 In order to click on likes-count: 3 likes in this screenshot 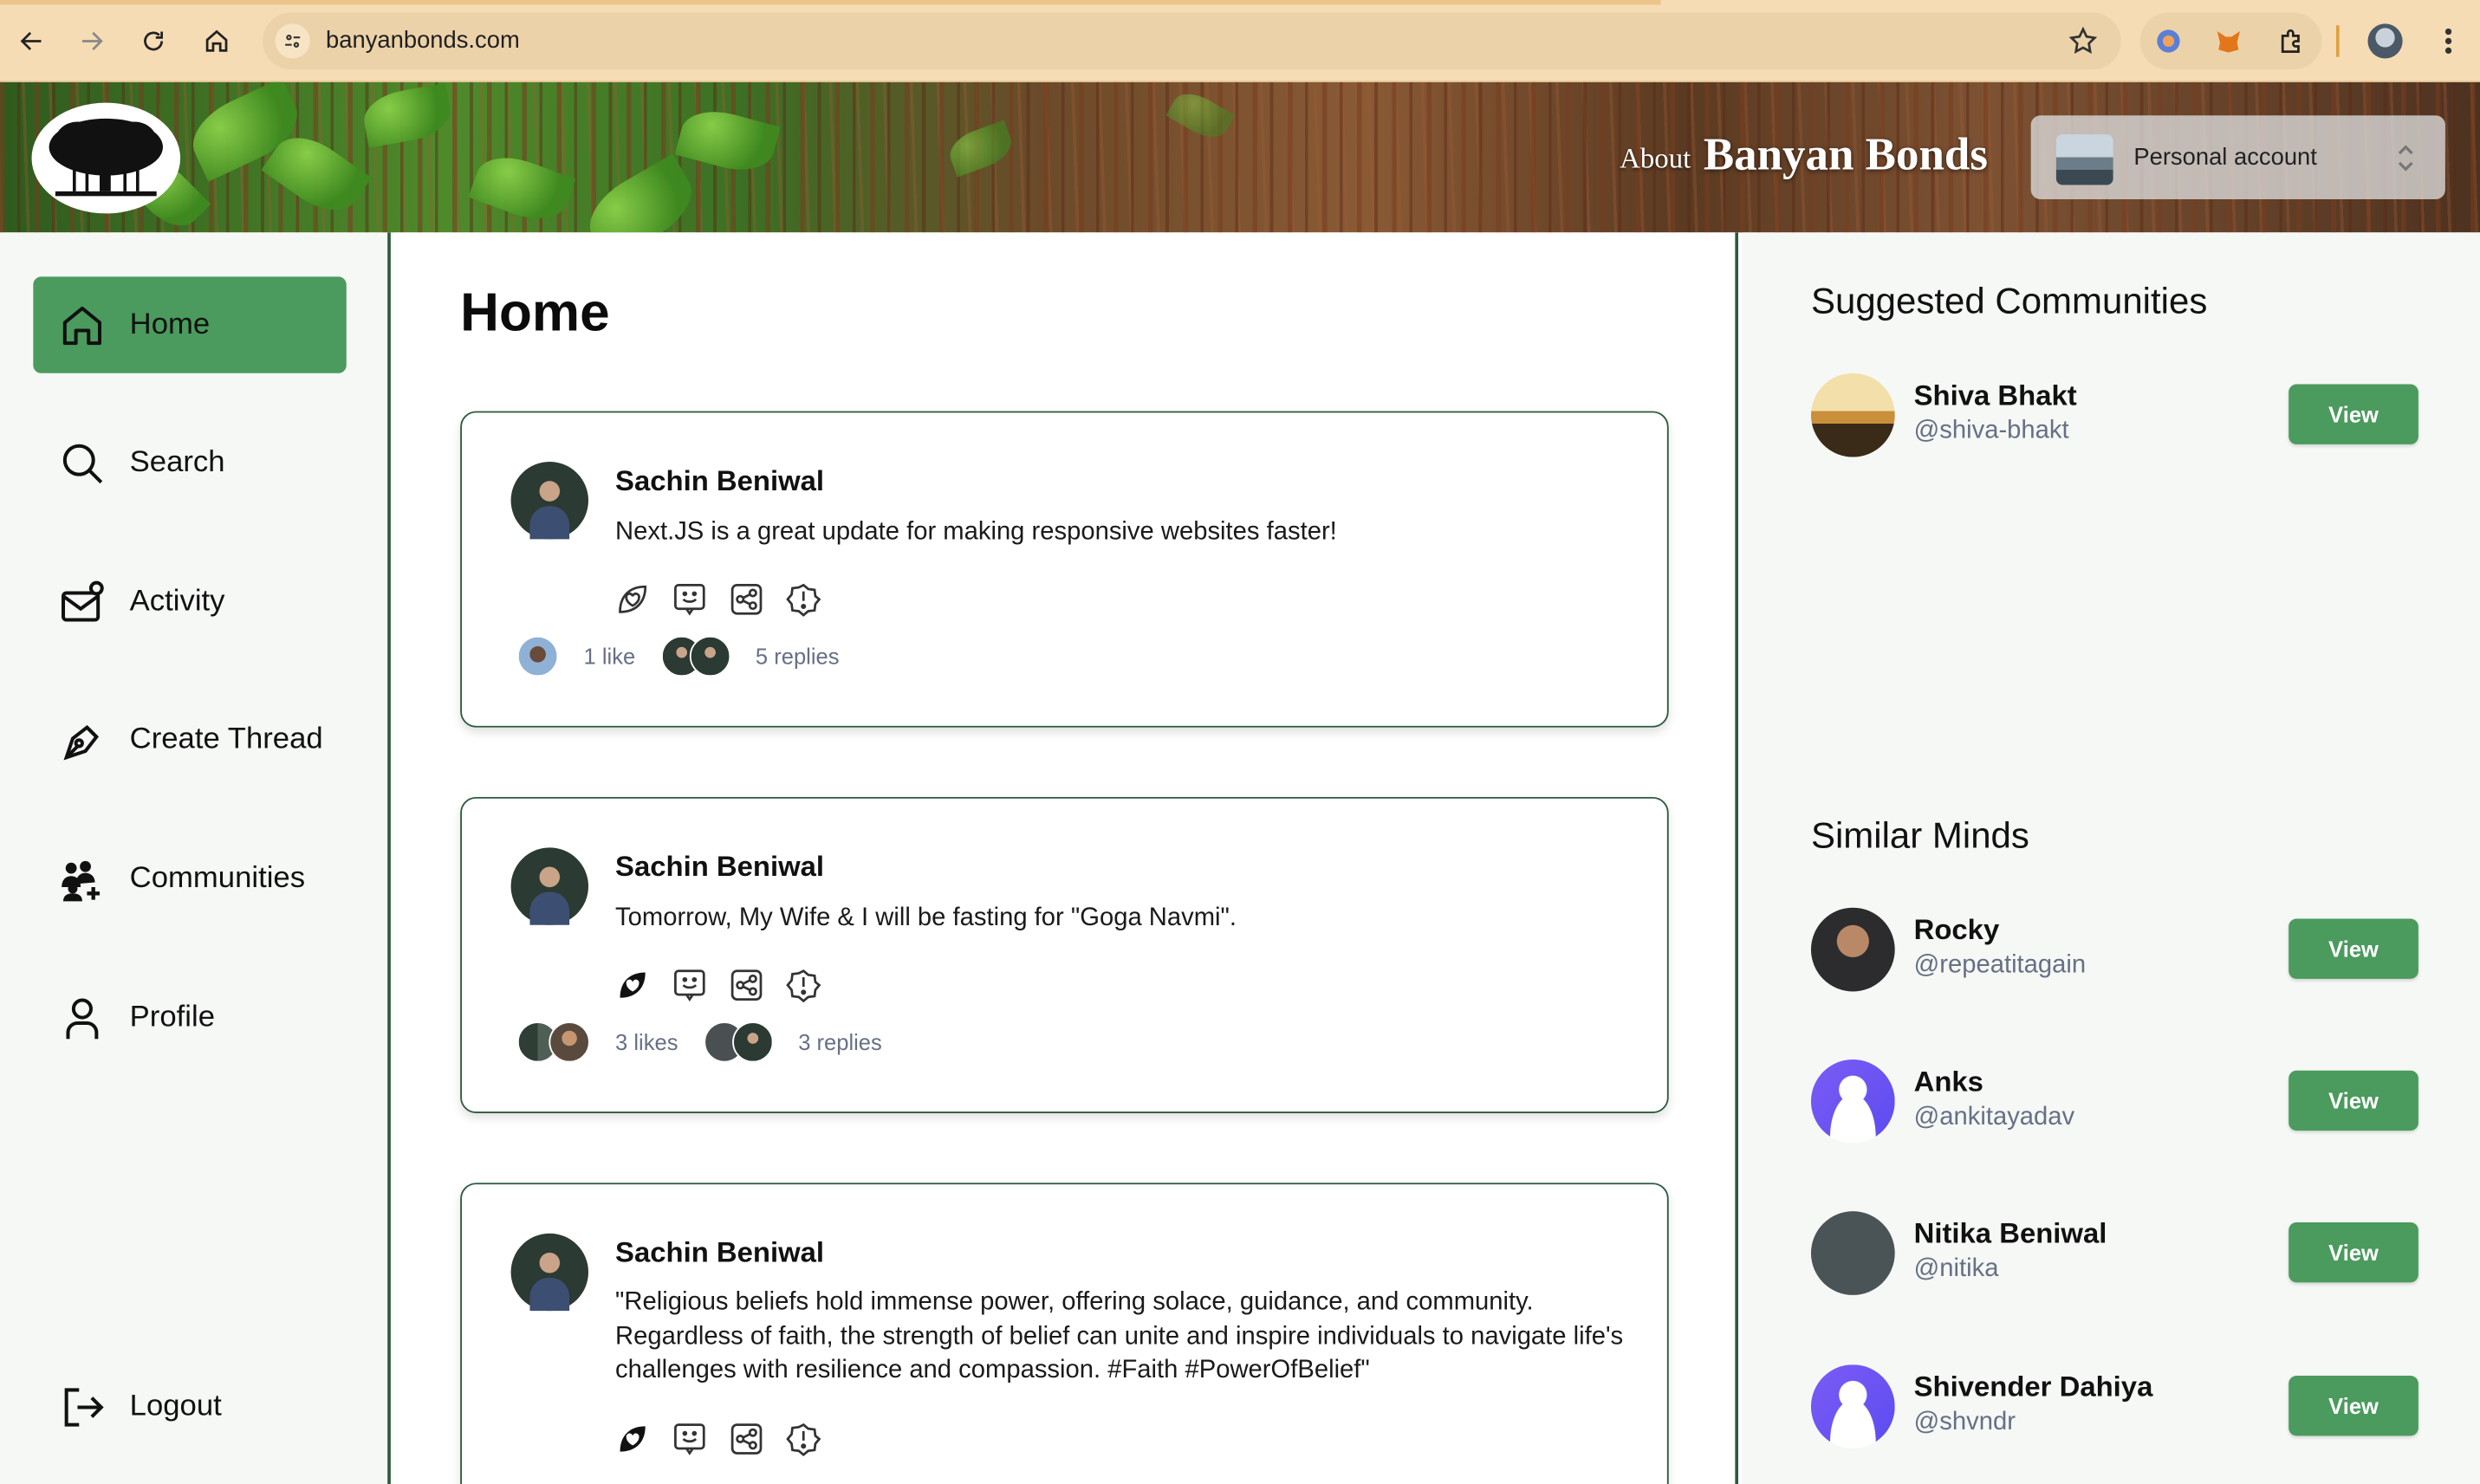, I will do `click(646, 1041)`.